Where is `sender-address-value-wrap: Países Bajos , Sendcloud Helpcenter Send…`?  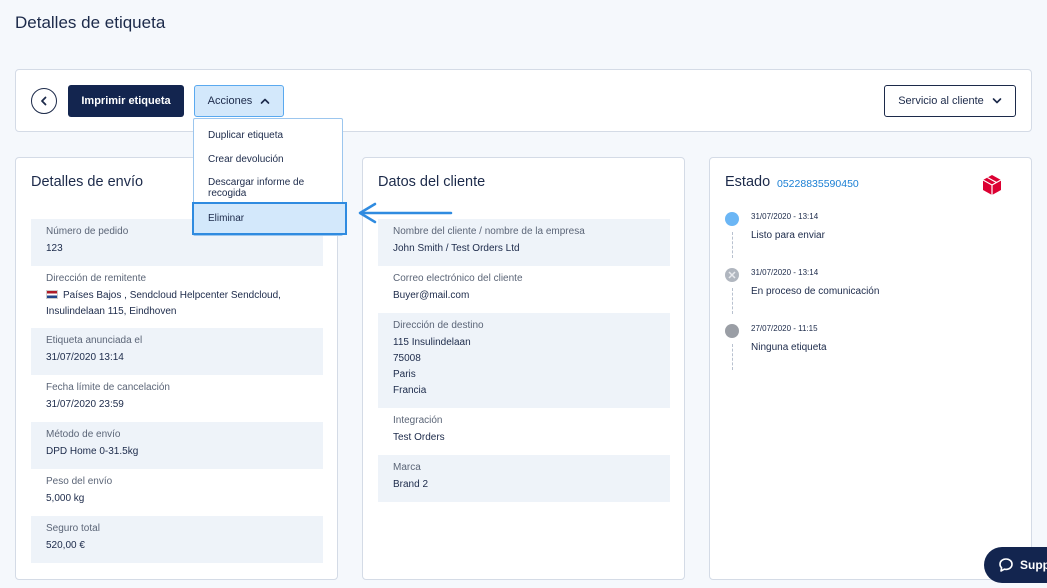
sender-address-value-wrap: Países Bajos , Sendcloud Helpcenter Send… is located at coordinates (177, 304).